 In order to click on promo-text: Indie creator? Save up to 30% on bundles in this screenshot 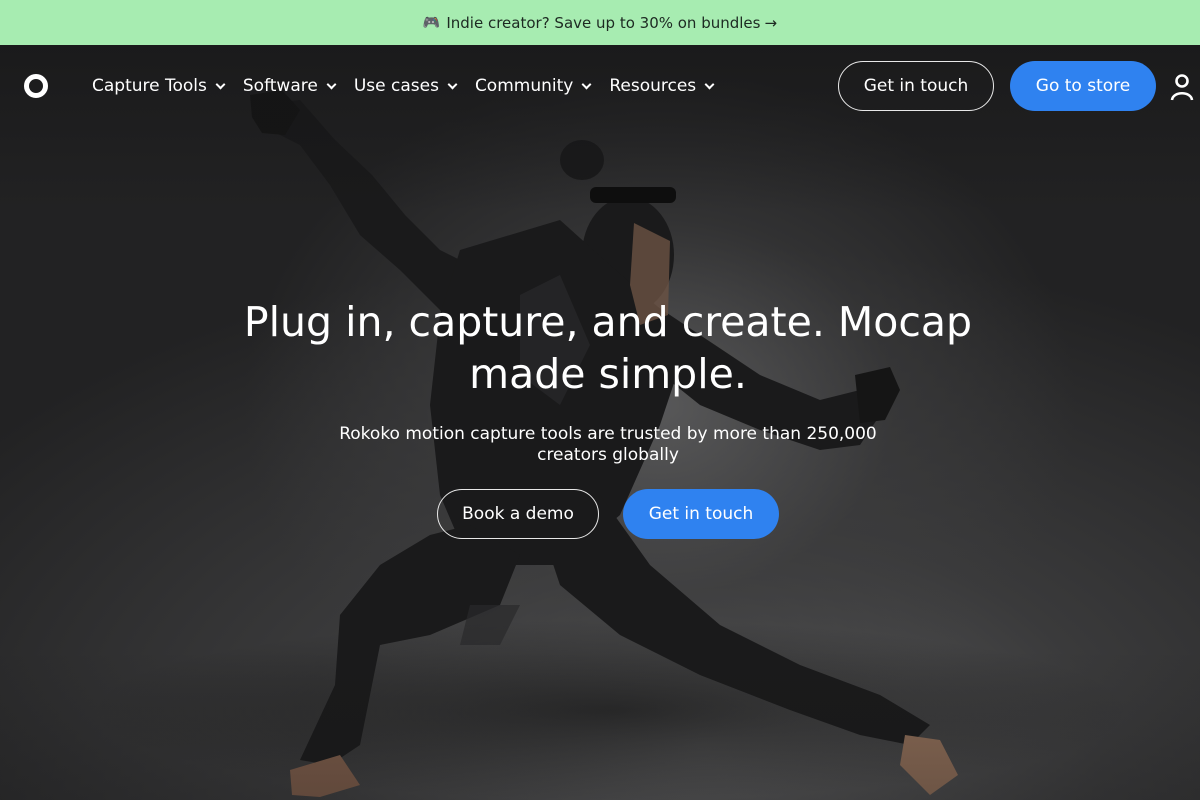, I will do `click(603, 22)`.